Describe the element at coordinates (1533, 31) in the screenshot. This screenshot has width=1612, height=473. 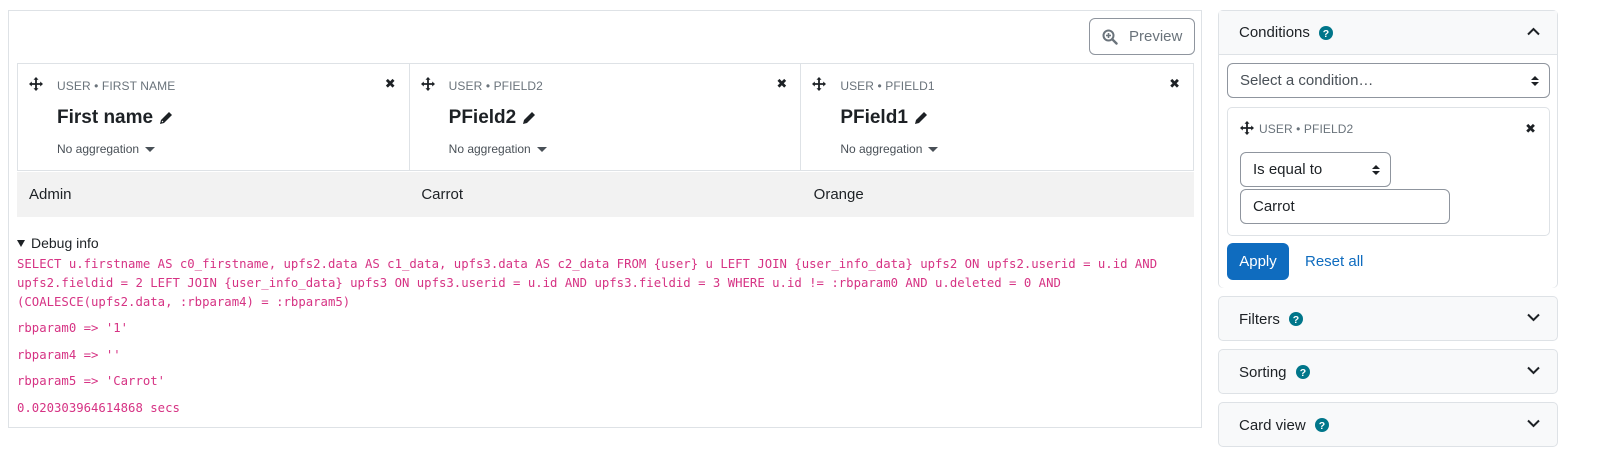
I see `chevron-up-icon` at that location.